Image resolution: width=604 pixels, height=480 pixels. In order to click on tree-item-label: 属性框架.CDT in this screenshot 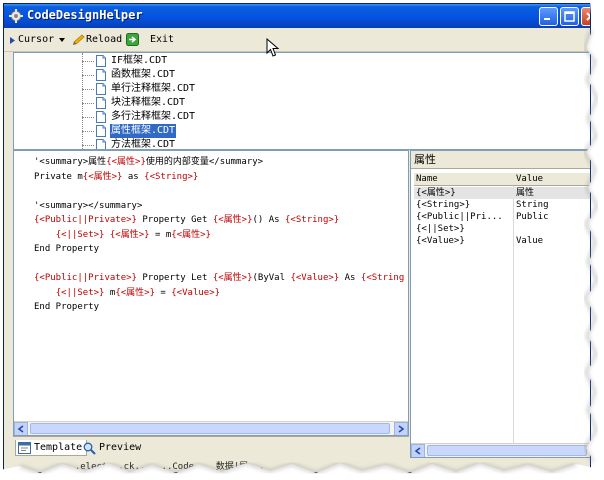, I will do `click(143, 131)`.